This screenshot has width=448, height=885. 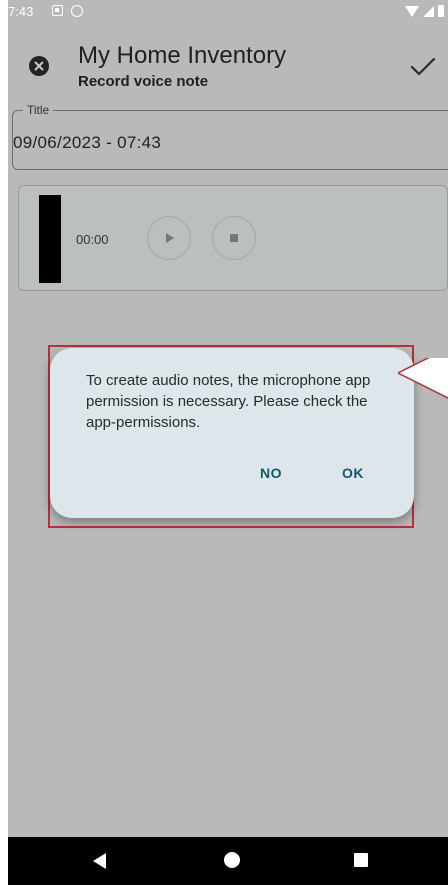 What do you see at coordinates (353, 473) in the screenshot?
I see `ok-button: OK` at bounding box center [353, 473].